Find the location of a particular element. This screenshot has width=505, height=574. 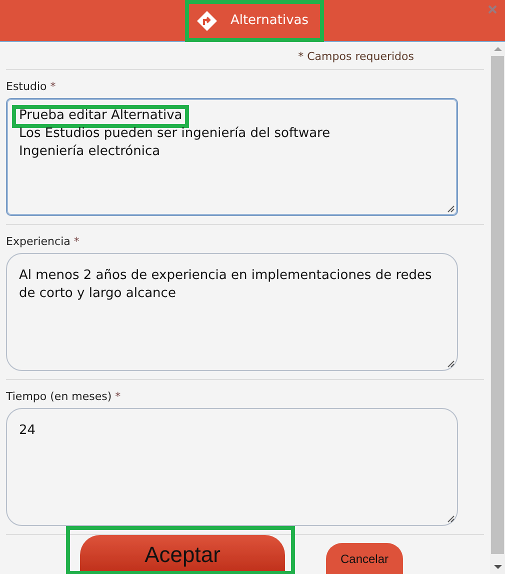

scrollbar is located at coordinates (497, 308).